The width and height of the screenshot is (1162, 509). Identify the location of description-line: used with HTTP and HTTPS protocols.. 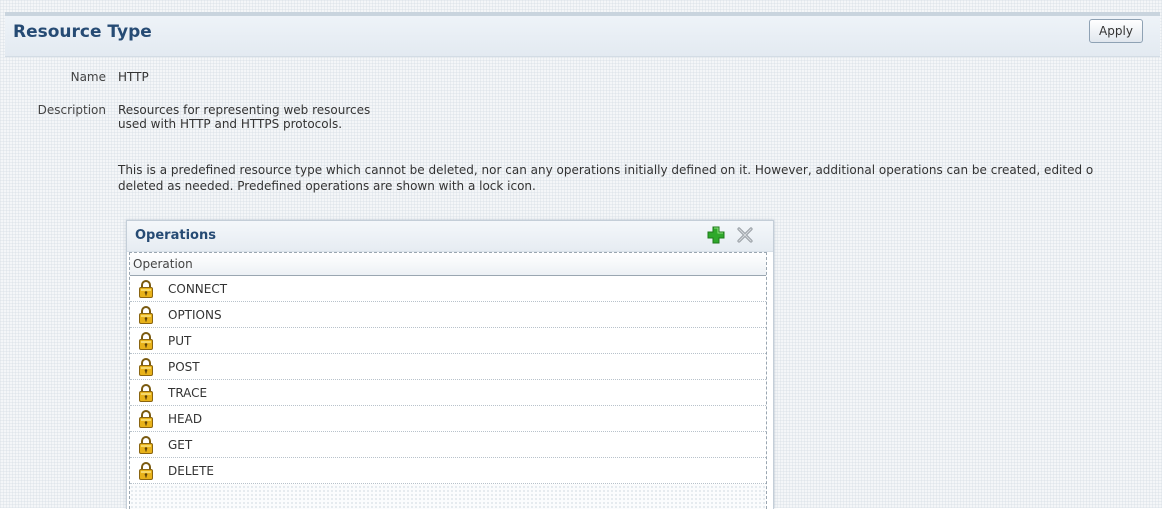
(230, 124).